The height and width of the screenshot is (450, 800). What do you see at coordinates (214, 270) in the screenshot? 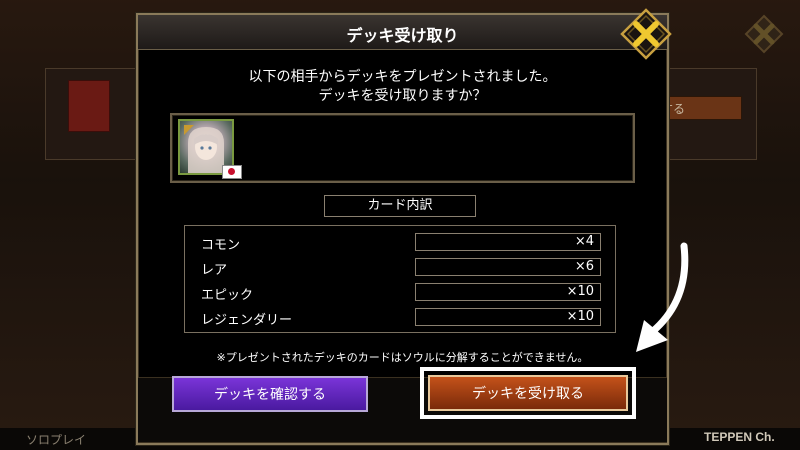
I see `card-rarity-name: レア` at bounding box center [214, 270].